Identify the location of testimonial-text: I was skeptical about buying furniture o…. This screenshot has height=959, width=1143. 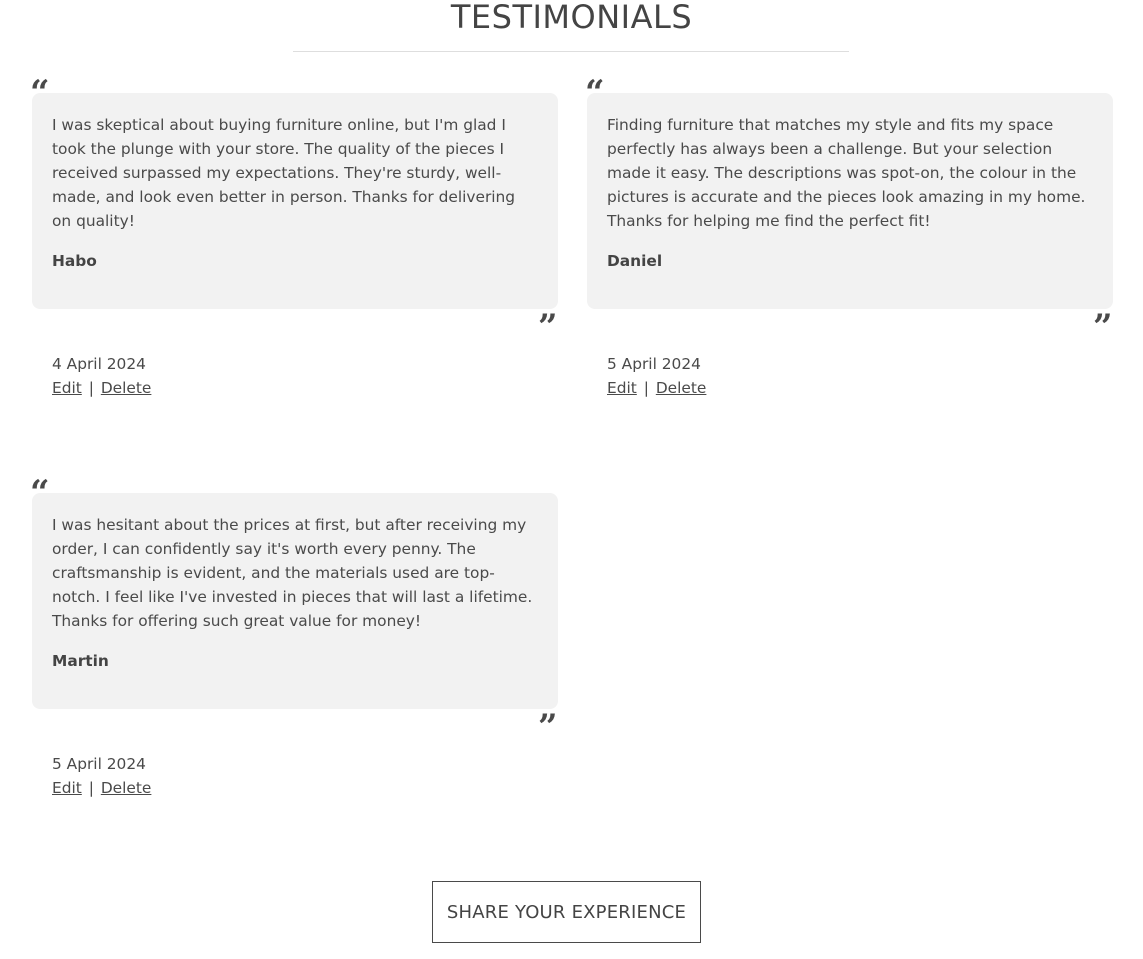
(284, 173).